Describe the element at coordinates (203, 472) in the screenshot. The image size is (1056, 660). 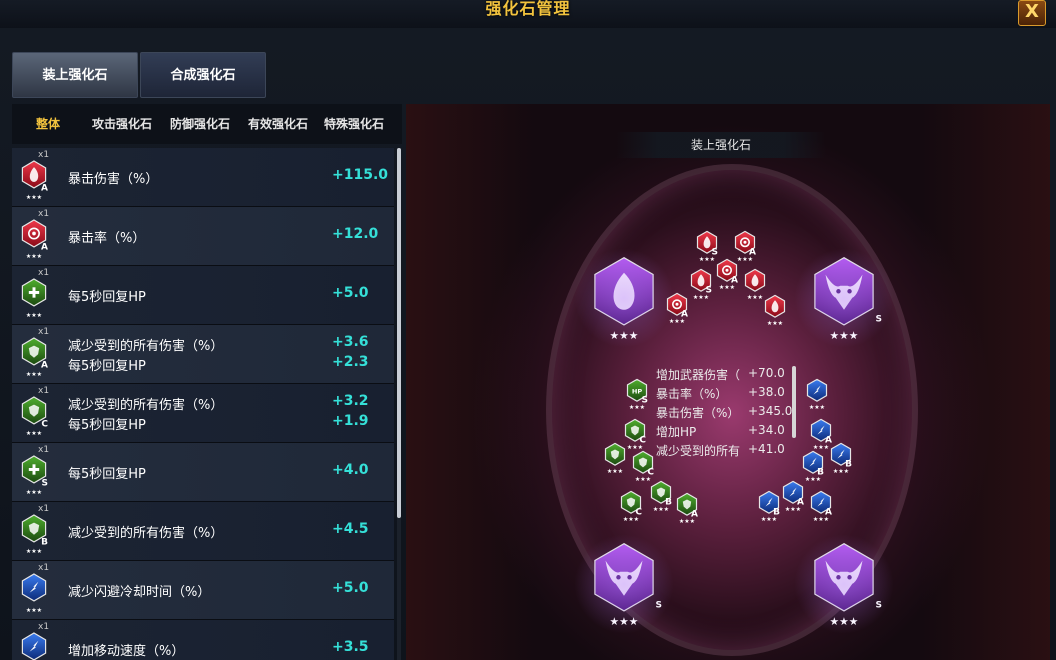
I see `stone-list-row: x1 S ★★★ 每5秒回复HP +4.0` at that location.